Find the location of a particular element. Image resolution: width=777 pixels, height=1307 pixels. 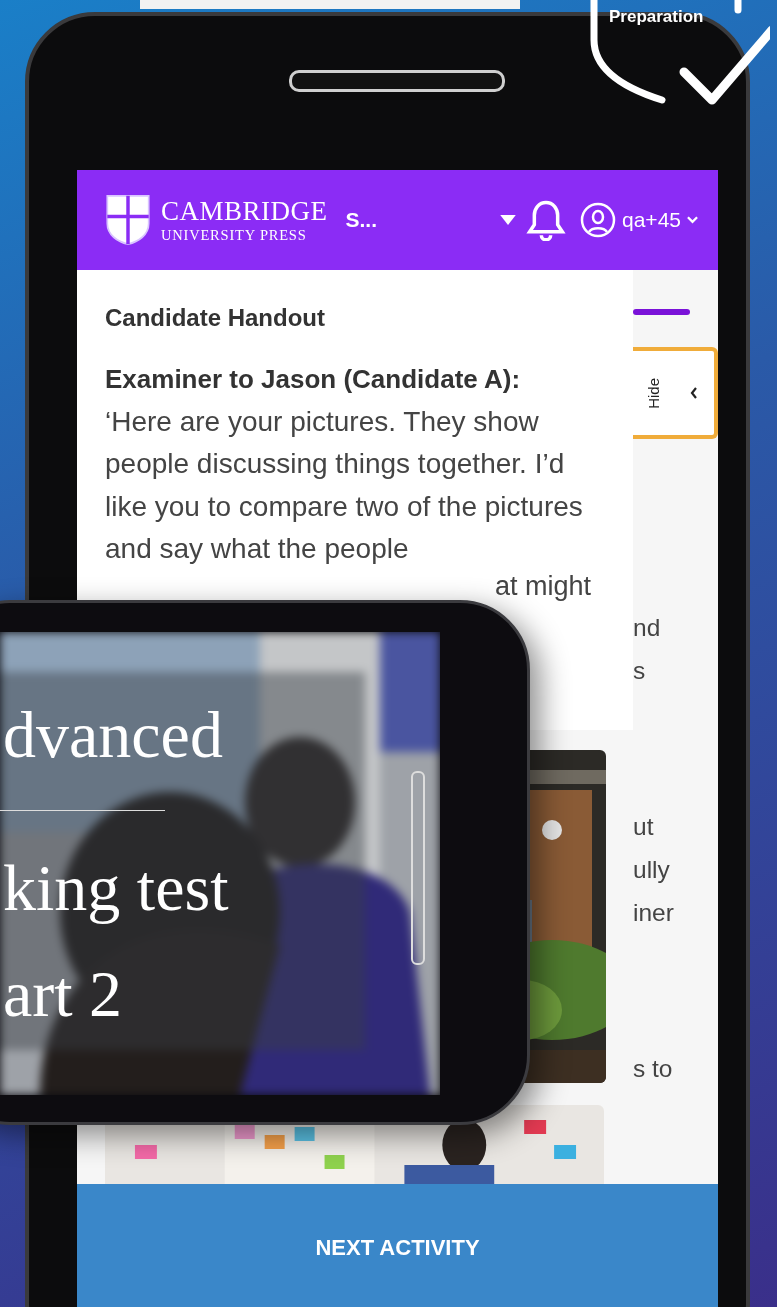

handout-text: Examiner to Jason (Candidate A): ‘Here are your pictures. They show people discussing things together. I’d like you to compare two of the pictures and say what the people is located at coordinates (344, 464).